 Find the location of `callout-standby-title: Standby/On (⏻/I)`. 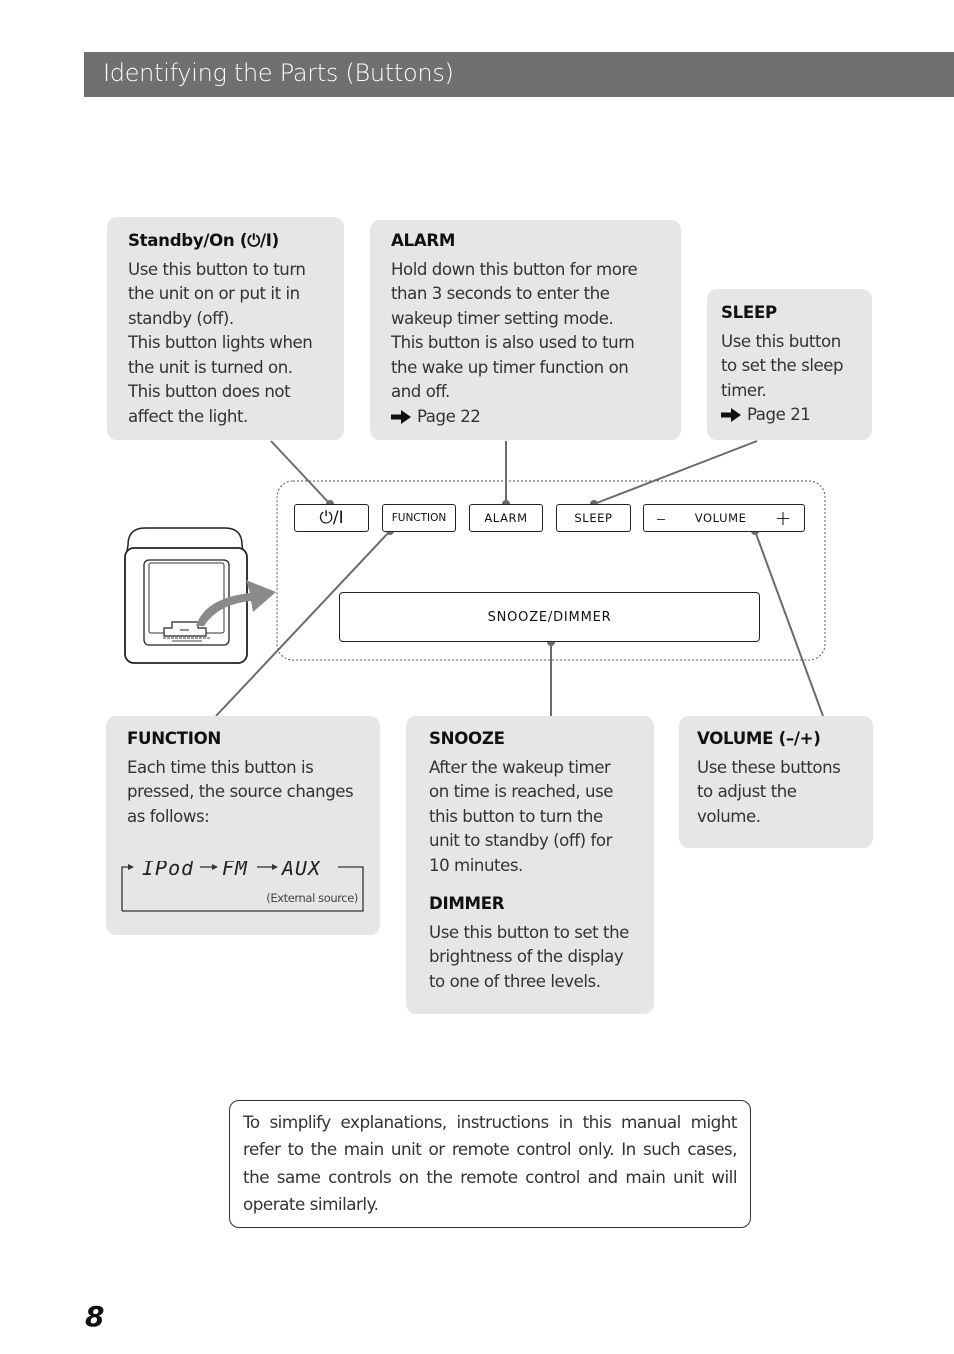

callout-standby-title: Standby/On (⏻/I) is located at coordinates (203, 240).